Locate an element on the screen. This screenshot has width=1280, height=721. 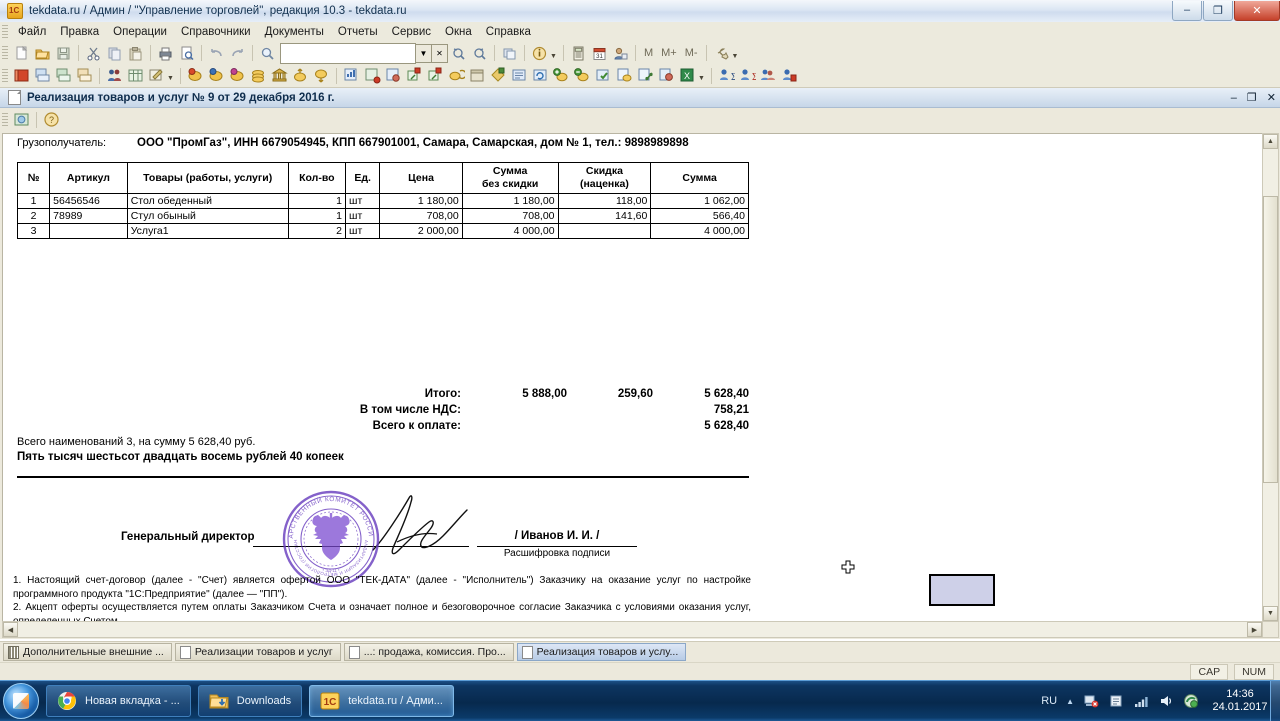
document-restore-button: ❐ is located at coordinates (1252, 97).